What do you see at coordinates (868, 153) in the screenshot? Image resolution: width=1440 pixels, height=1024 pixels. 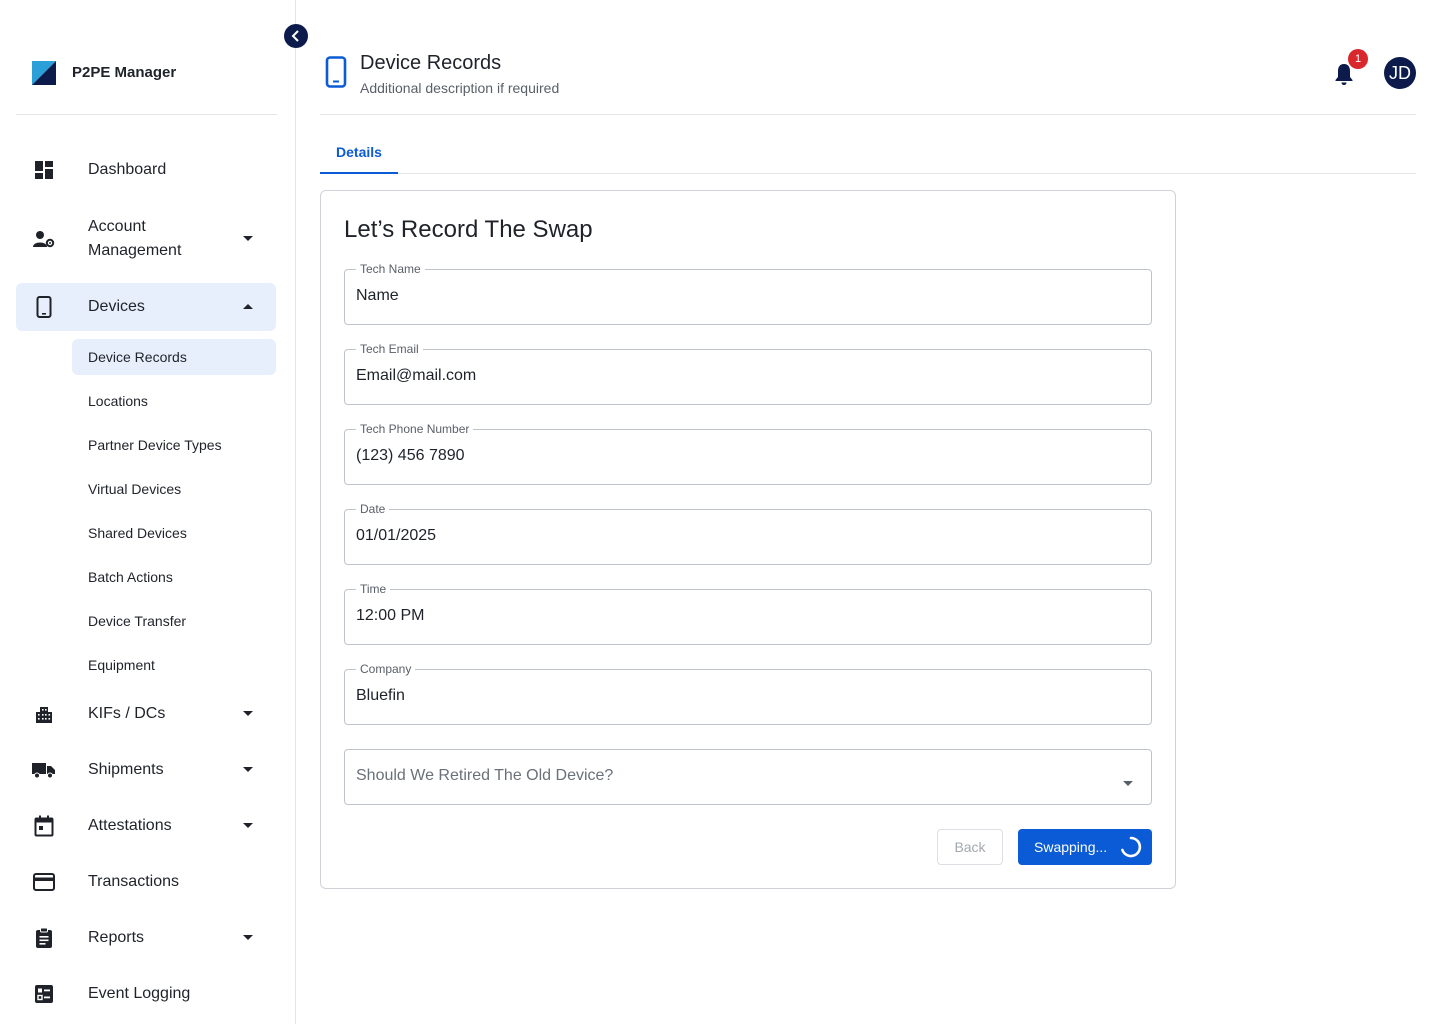 I see `tab-bar: Details` at bounding box center [868, 153].